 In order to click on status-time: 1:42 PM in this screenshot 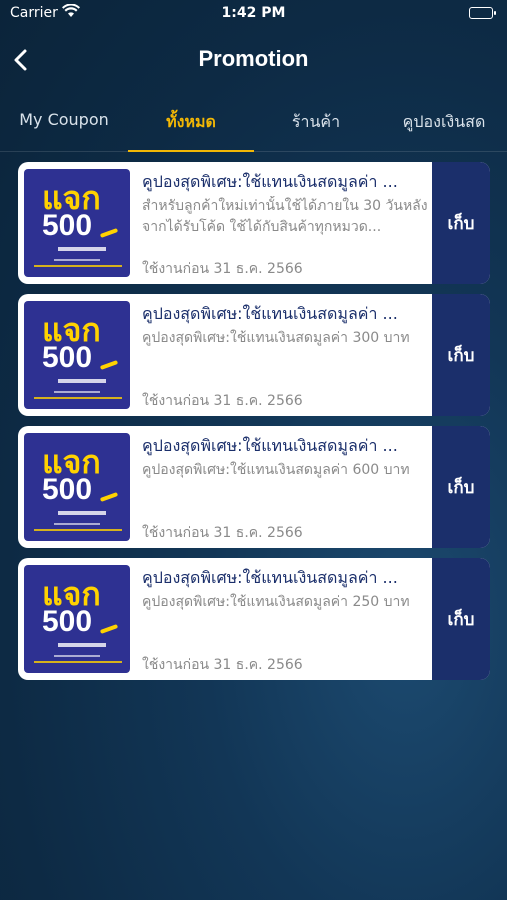, I will do `click(253, 13)`.